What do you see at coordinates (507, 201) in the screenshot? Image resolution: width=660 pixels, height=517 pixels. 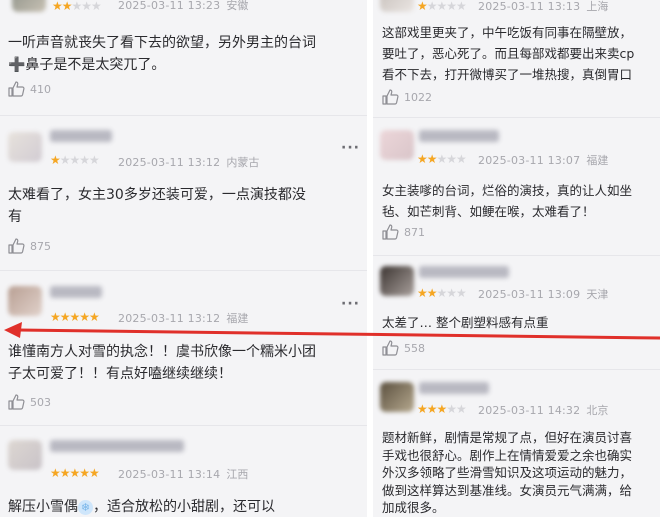 I see `comment-text: 女主装嗲的台词，烂俗的演技，真的让人如坐 毡、如芒刺背、如鲠在喉，太难看了！` at bounding box center [507, 201].